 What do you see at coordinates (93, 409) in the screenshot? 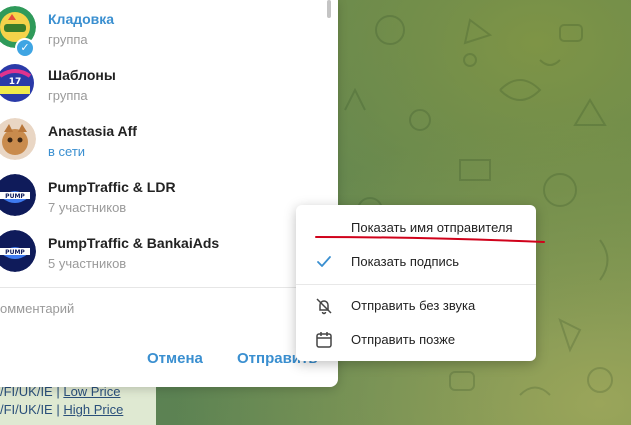
I see `high-price-link: High Price` at bounding box center [93, 409].